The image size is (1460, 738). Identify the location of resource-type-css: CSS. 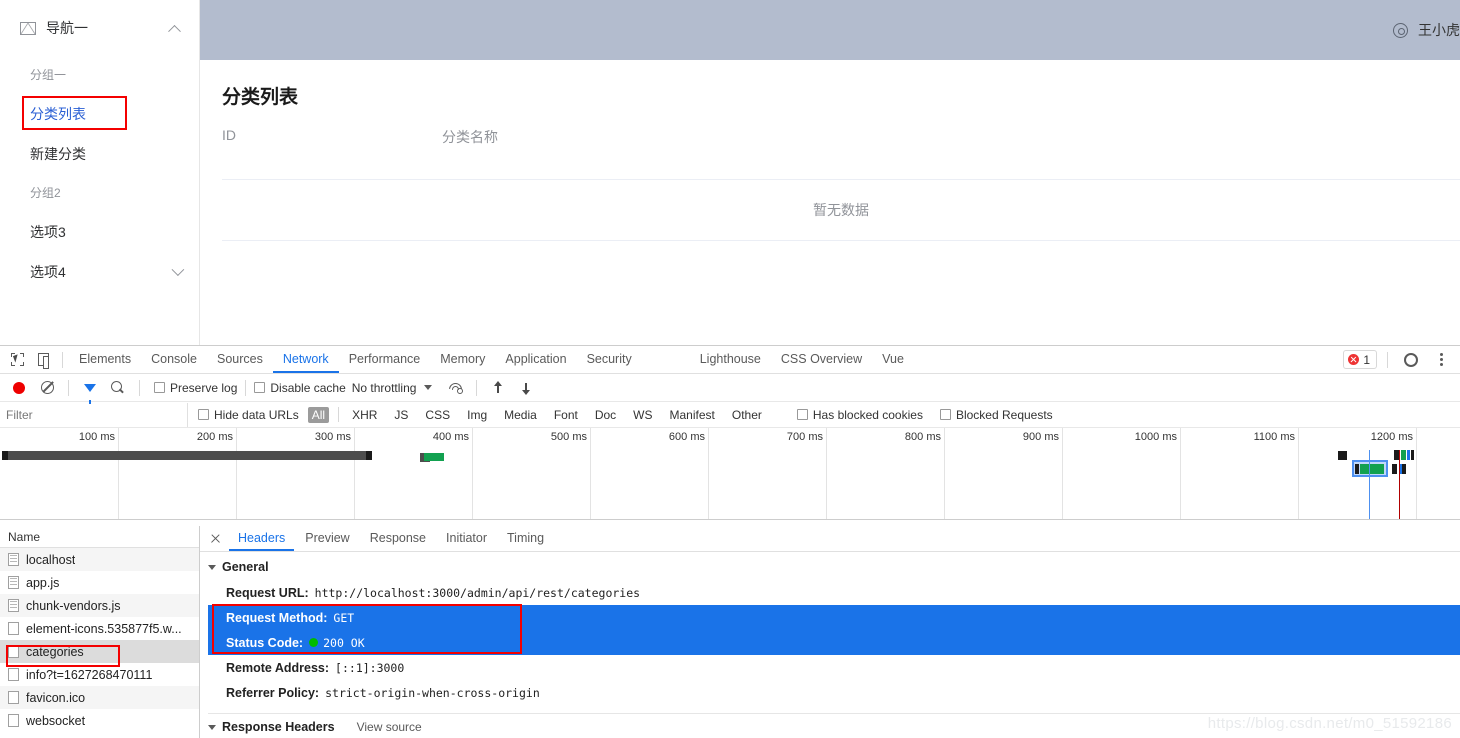
(437, 415).